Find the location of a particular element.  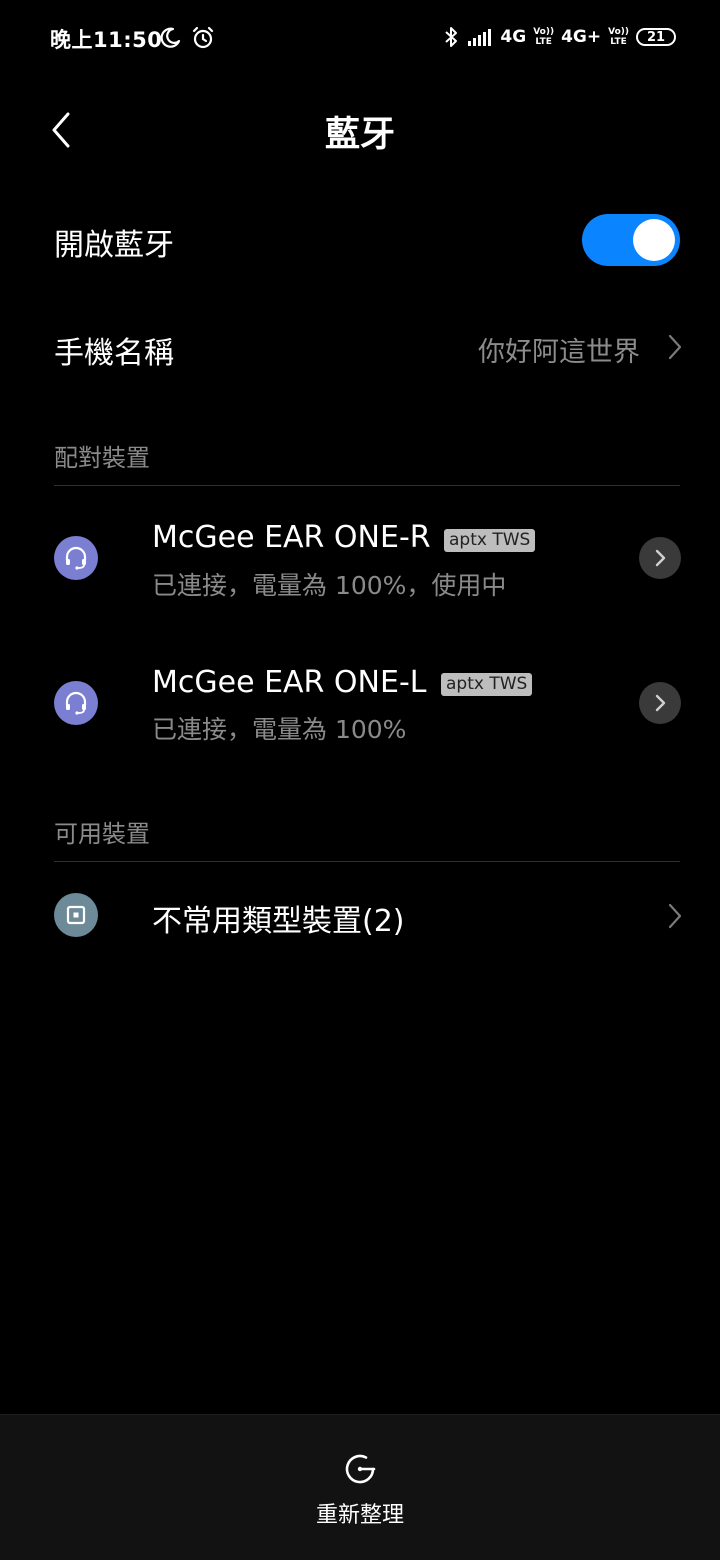

phone-name-value: 你好阿這世界 is located at coordinates (559, 352).